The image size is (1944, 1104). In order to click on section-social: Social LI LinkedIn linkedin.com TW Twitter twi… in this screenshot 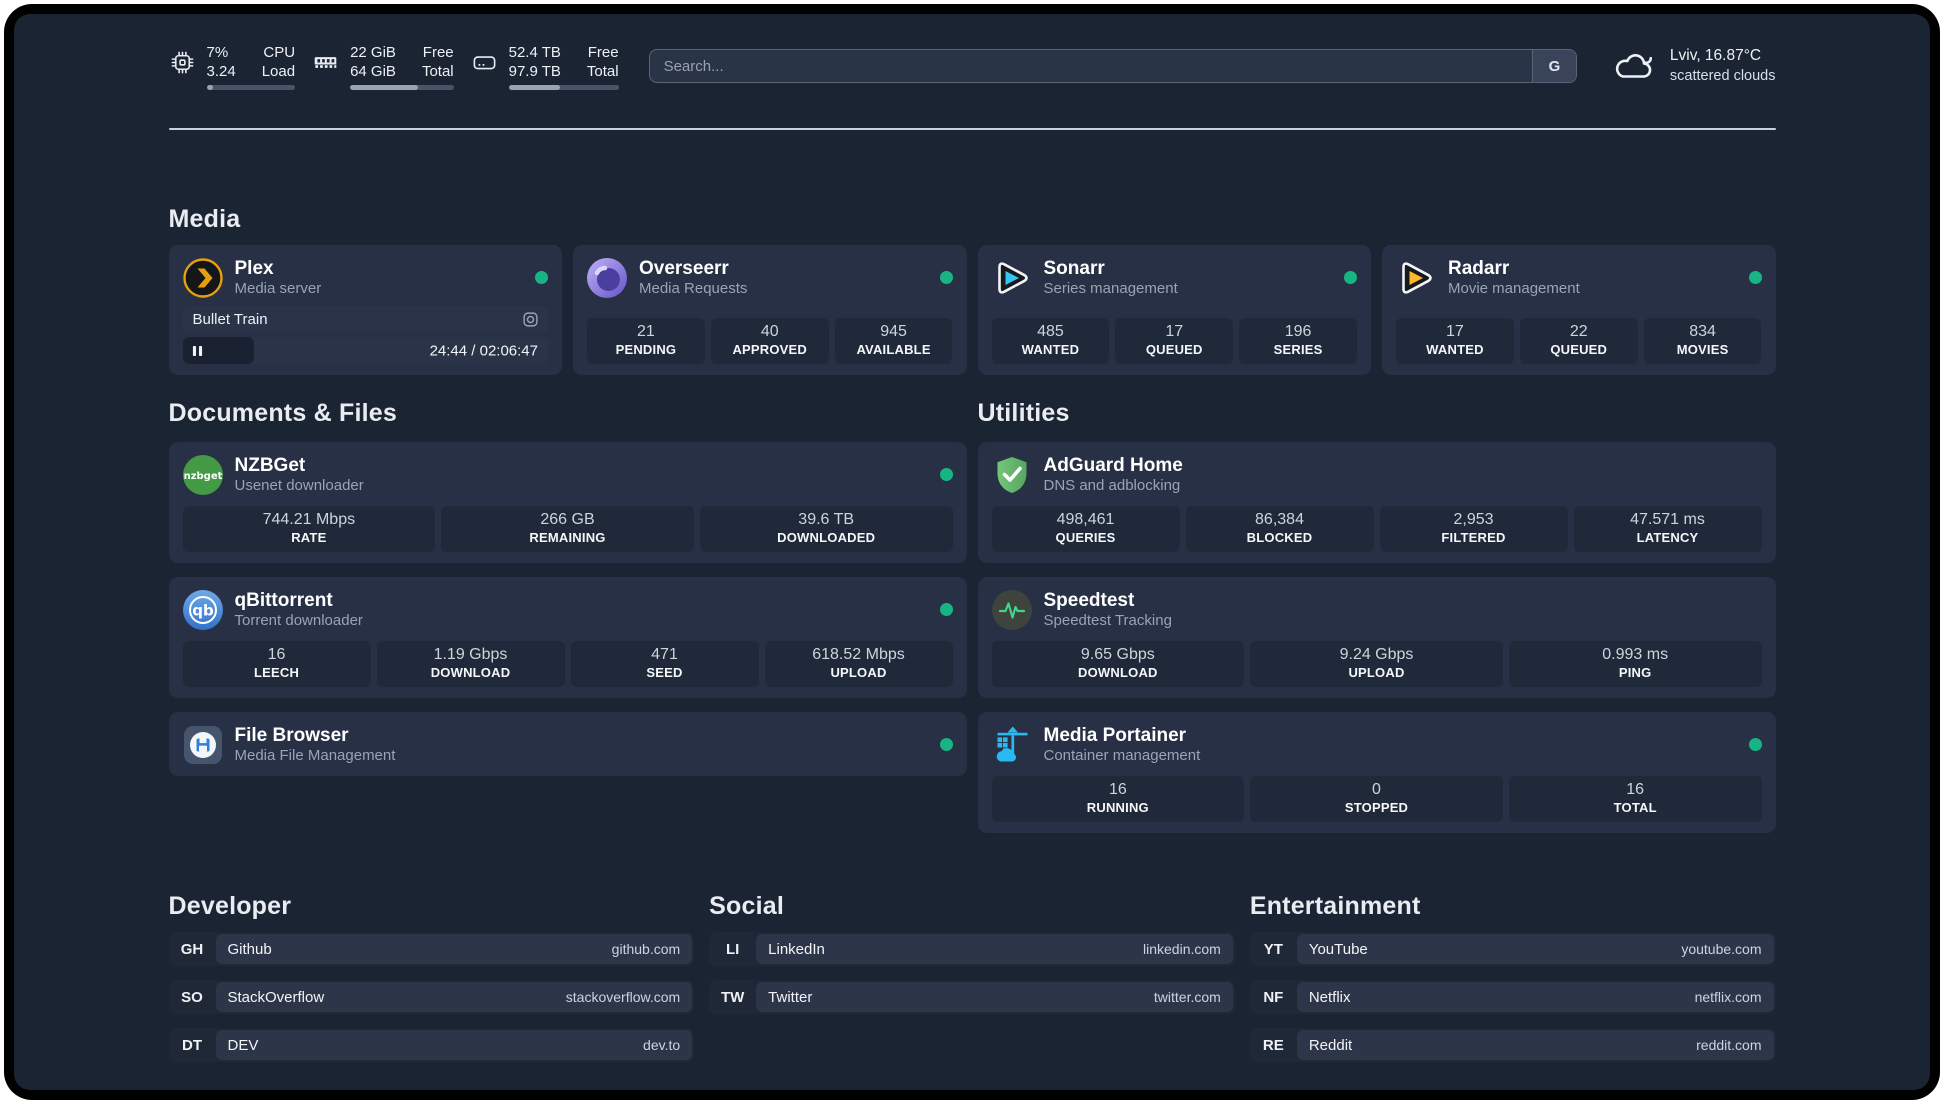, I will do `click(972, 952)`.